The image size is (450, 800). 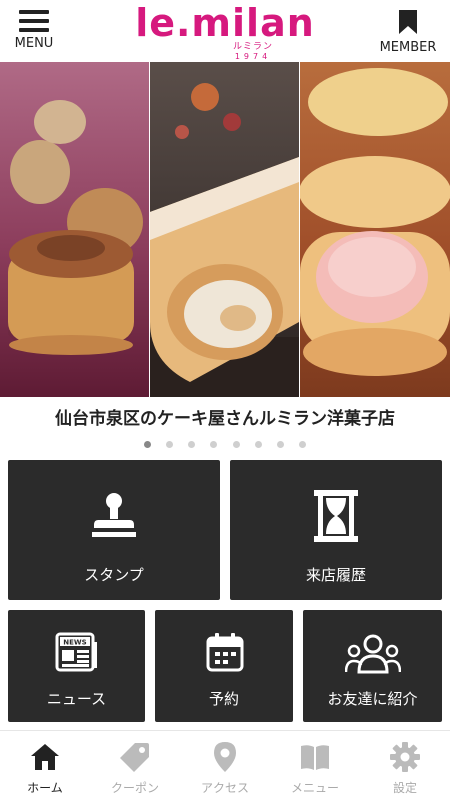 I want to click on hero-tagline: 仙台市泉区のケーキ屋さんルミラン洋菓子店, so click(x=225, y=419).